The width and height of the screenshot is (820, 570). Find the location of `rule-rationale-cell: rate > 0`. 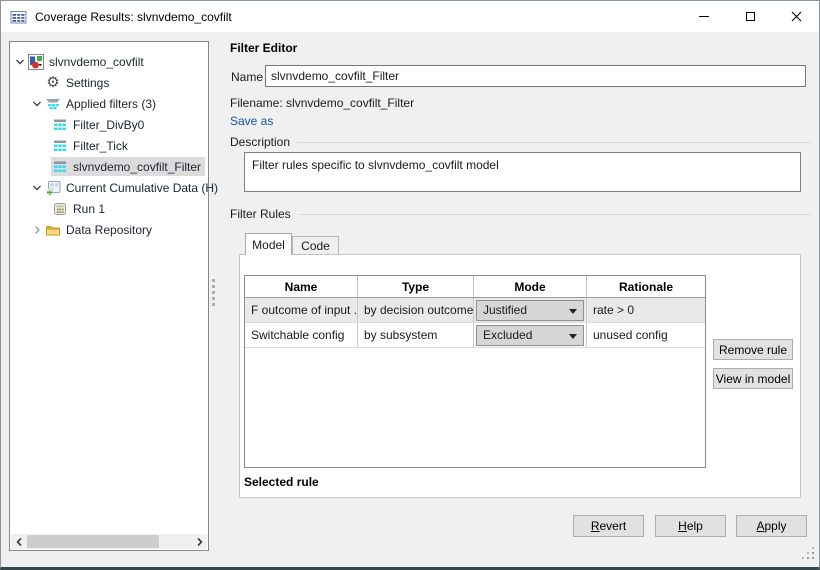

rule-rationale-cell: rate > 0 is located at coordinates (646, 310).